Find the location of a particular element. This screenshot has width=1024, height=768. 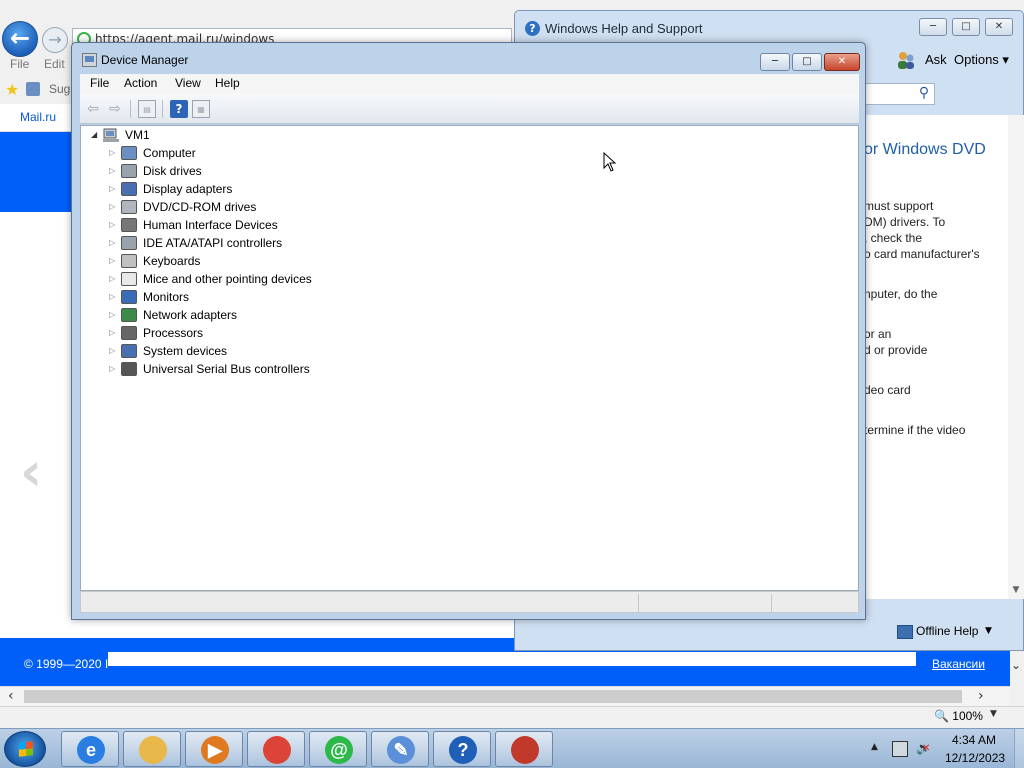

footer-overlay is located at coordinates (512, 659).